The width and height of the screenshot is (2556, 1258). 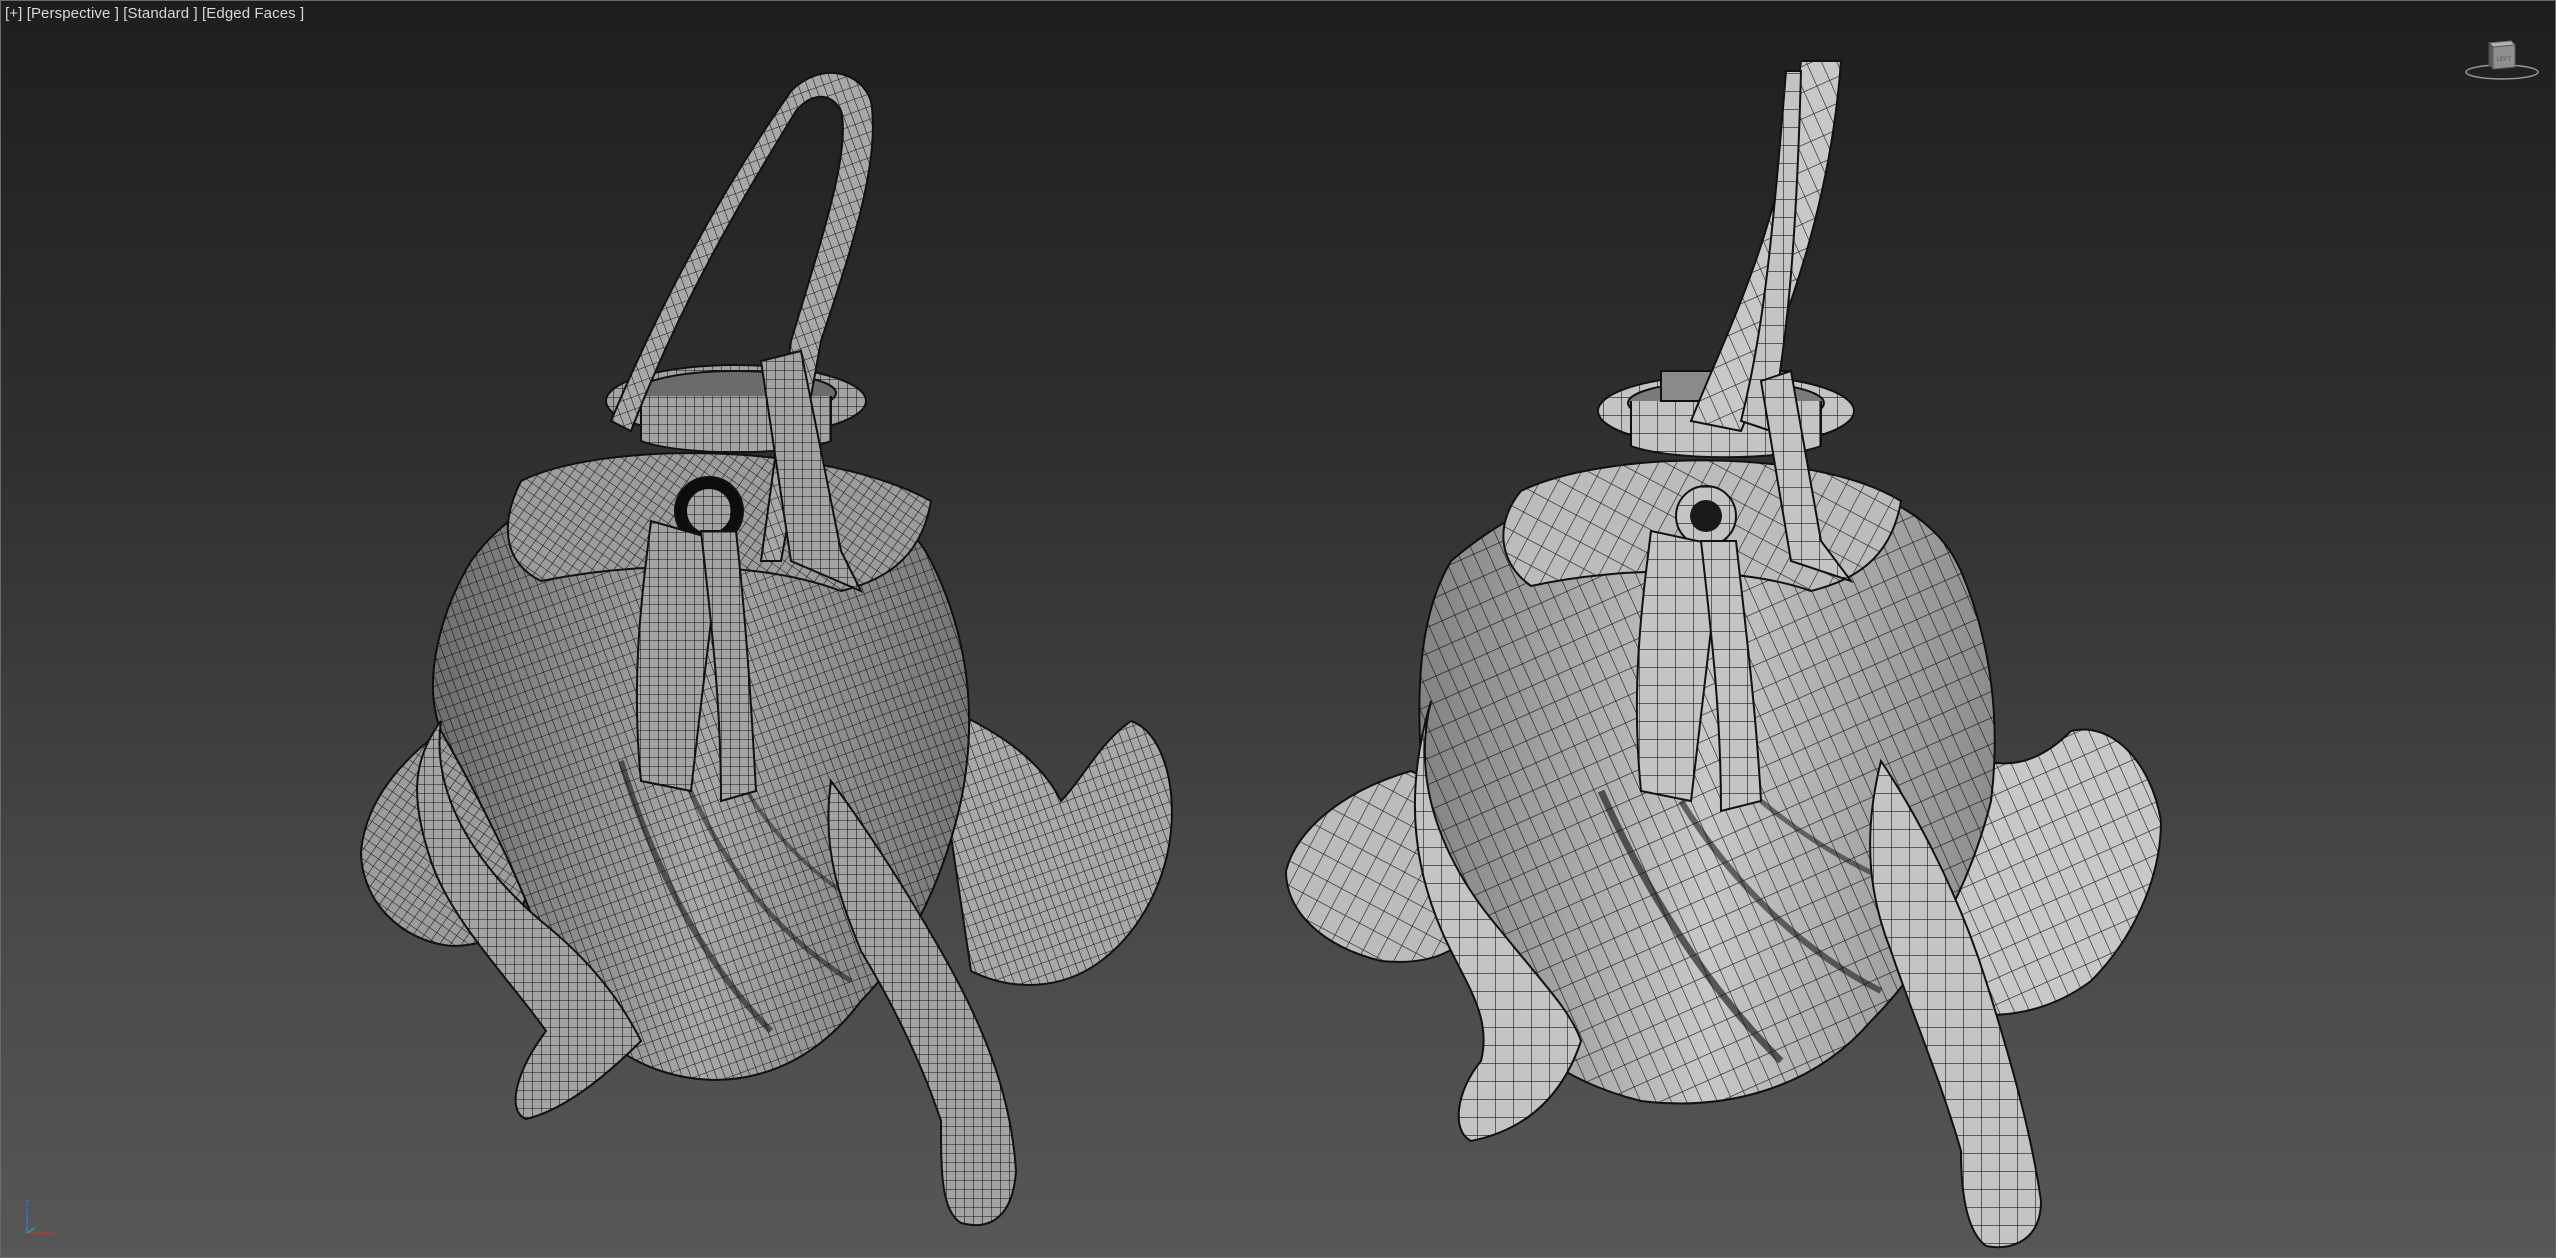 What do you see at coordinates (27, 1203) in the screenshot?
I see `z-axis-label: z` at bounding box center [27, 1203].